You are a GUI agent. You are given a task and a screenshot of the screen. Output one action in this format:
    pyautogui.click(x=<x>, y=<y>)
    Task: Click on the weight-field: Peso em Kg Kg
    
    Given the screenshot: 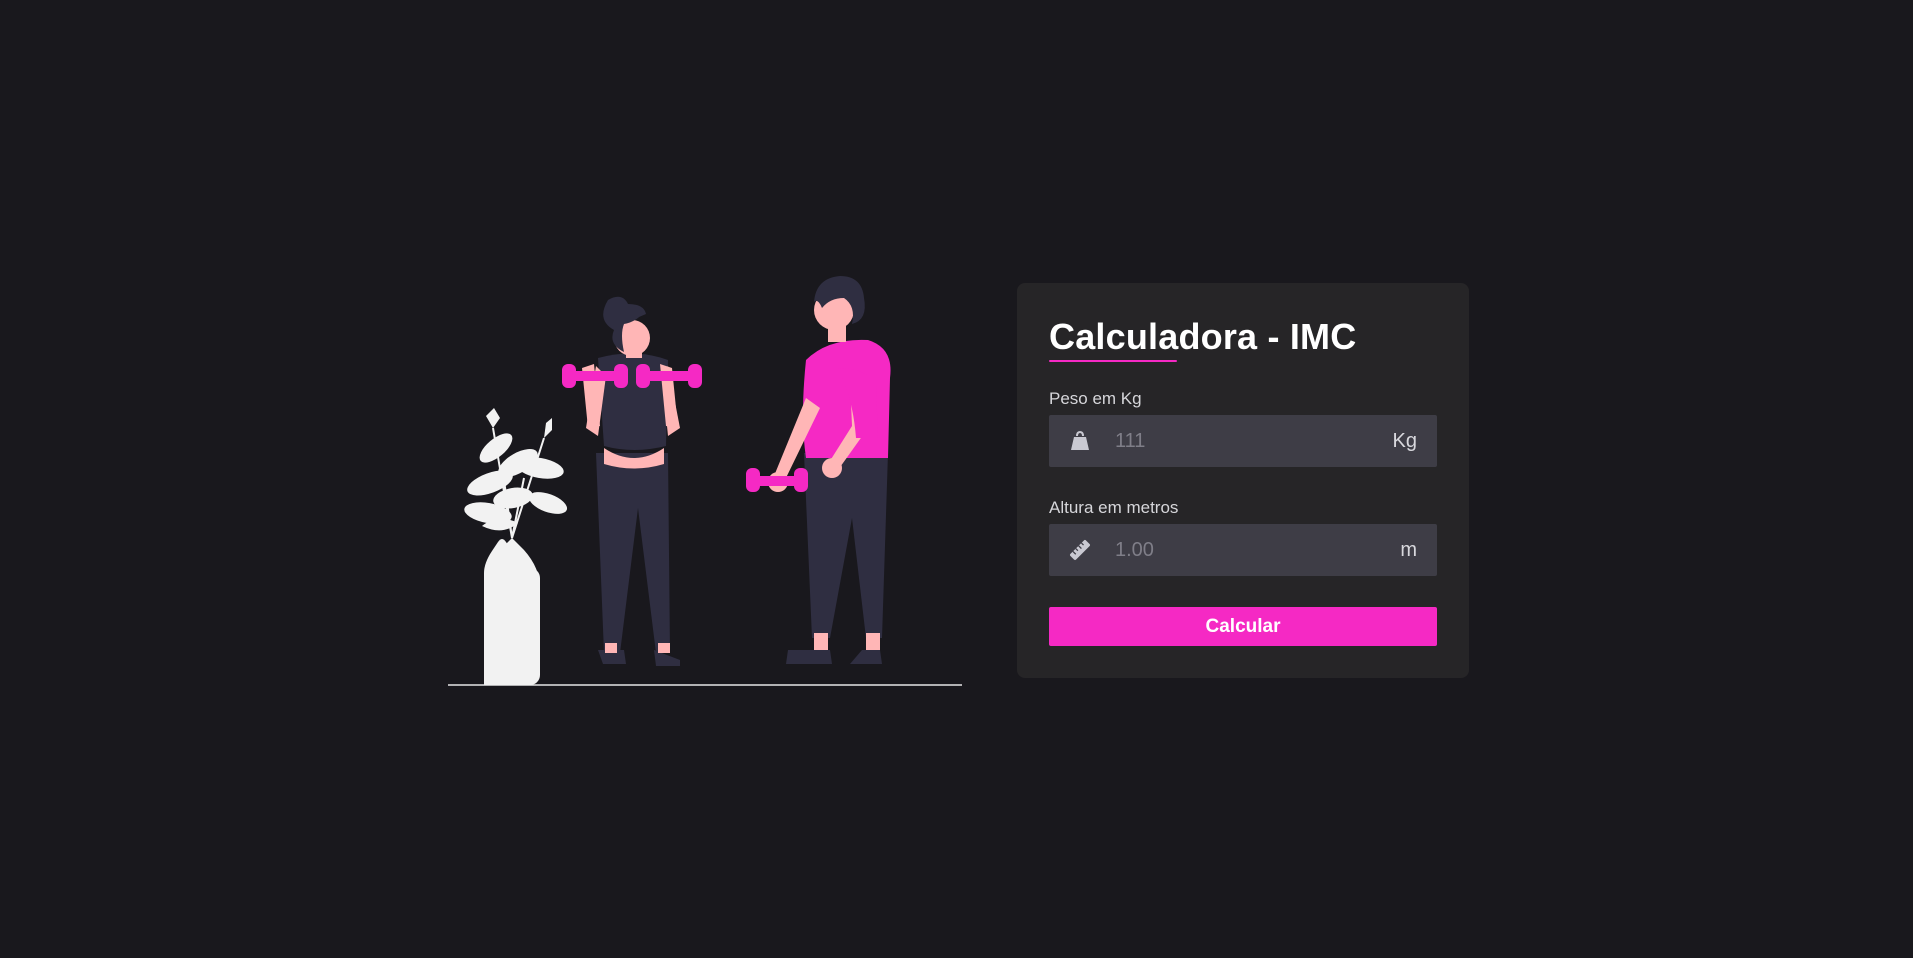 What is the action you would take?
    pyautogui.click(x=1243, y=428)
    